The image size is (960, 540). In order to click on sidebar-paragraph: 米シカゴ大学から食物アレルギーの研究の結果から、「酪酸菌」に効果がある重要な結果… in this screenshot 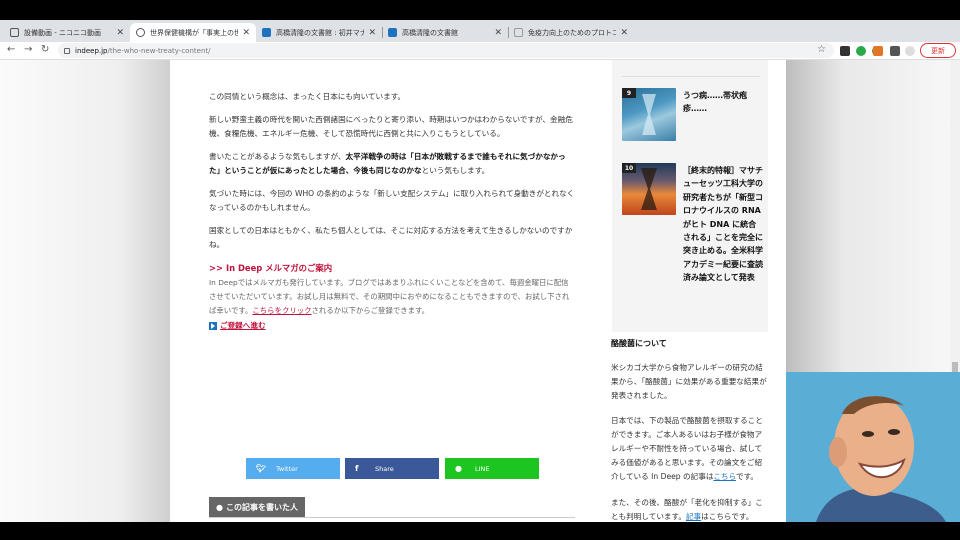, I will do `click(689, 381)`.